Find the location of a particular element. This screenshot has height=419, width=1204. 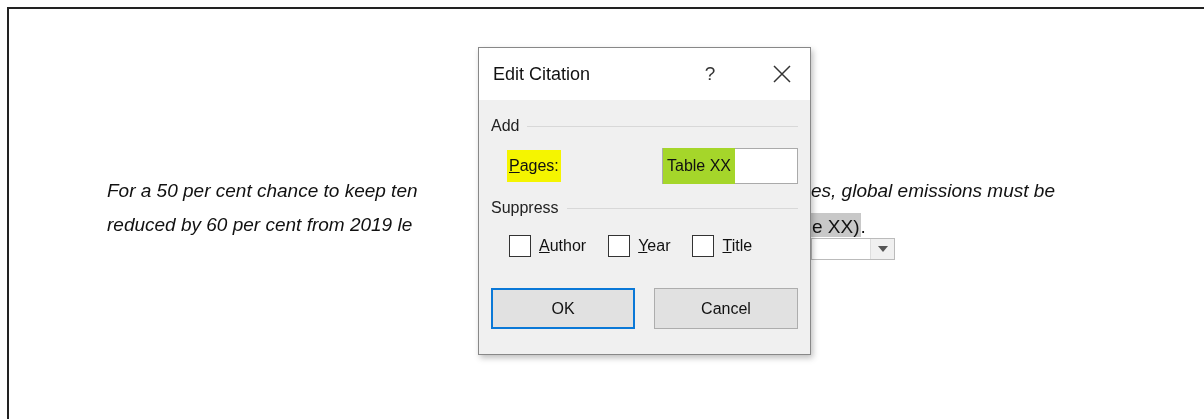

dialog-button: Cancel is located at coordinates (726, 308).